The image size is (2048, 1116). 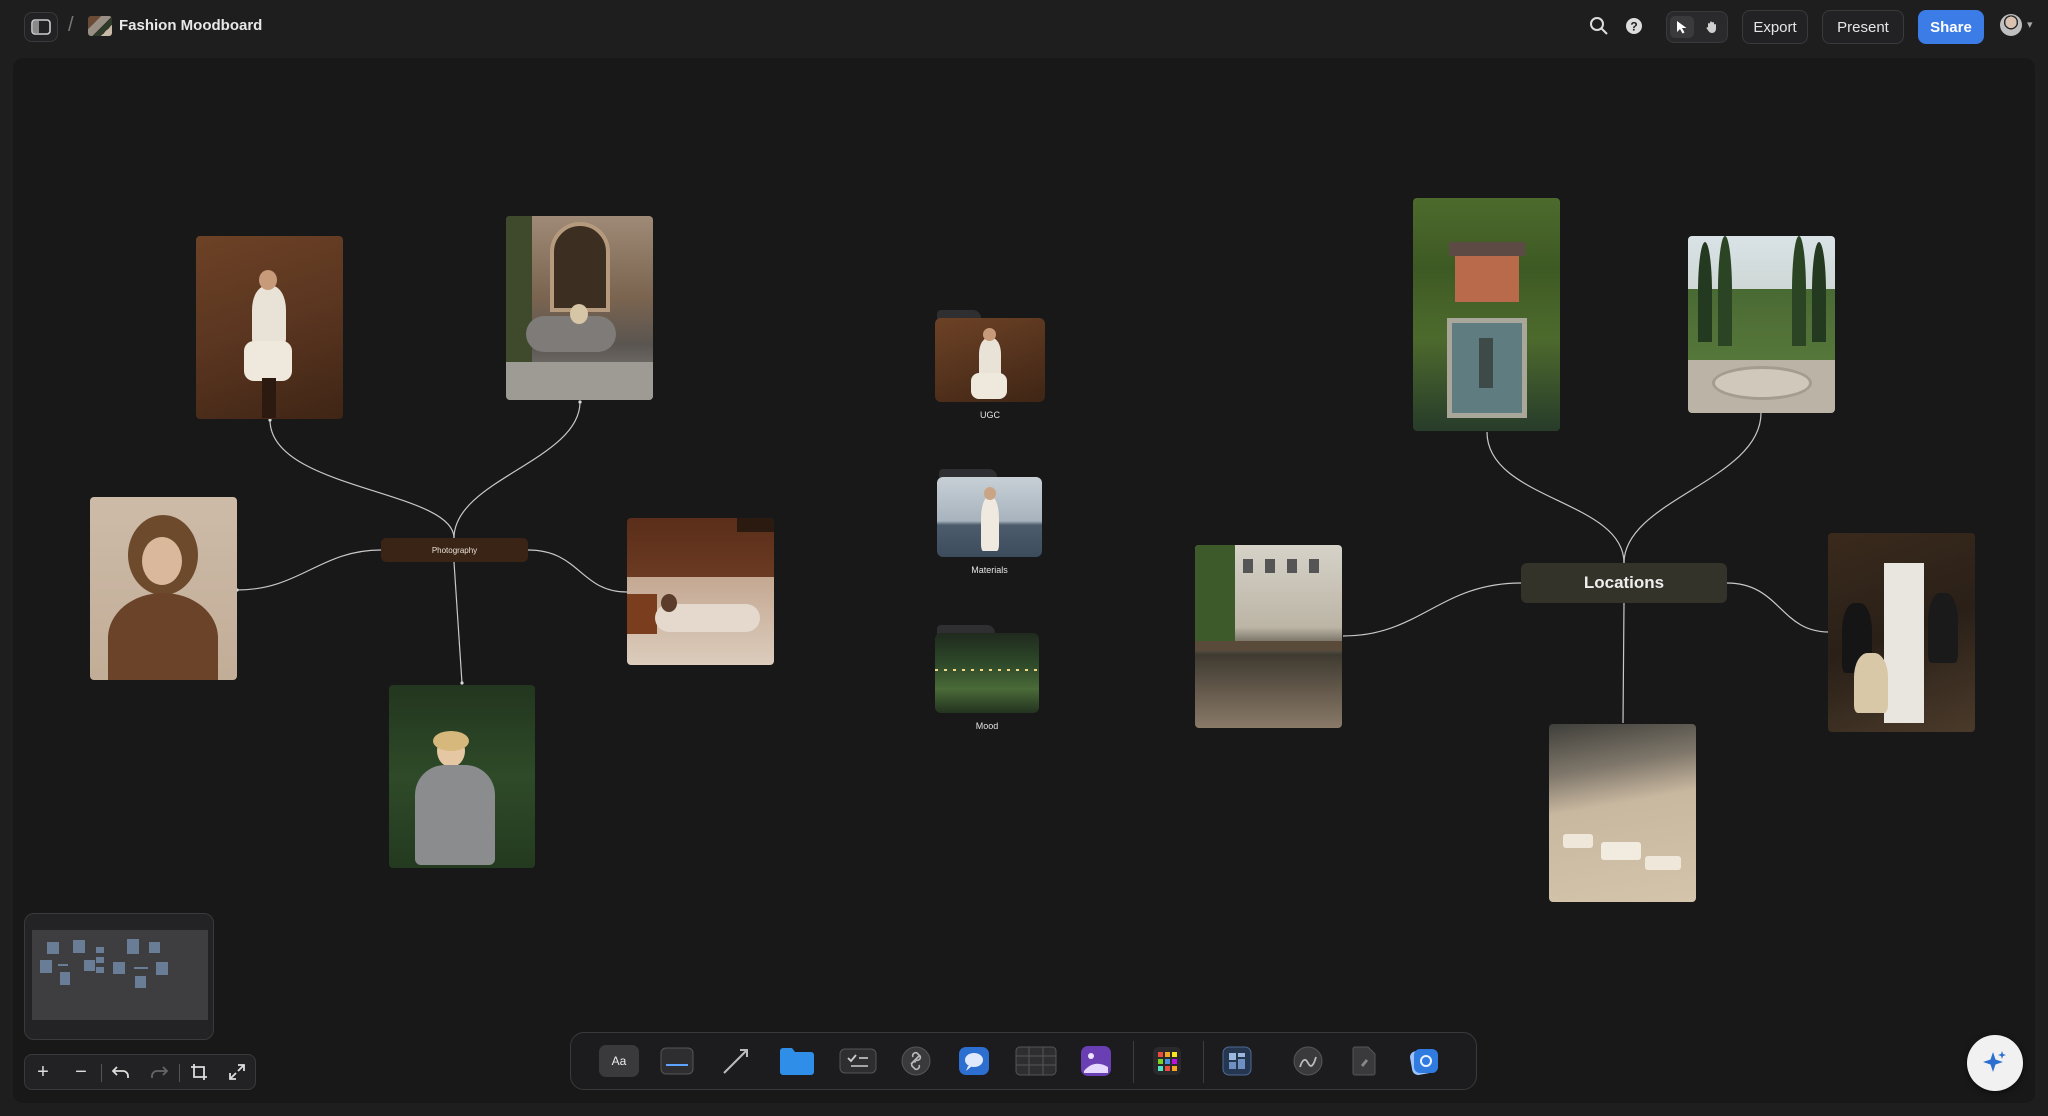 I want to click on folder-materials, so click(x=989, y=514).